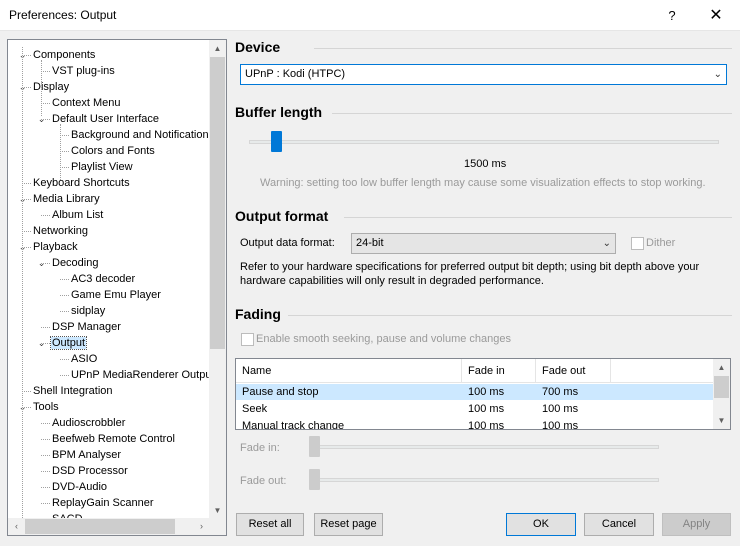  Describe the element at coordinates (573, 371) in the screenshot. I see `column-header-fade-out: Fade out` at that location.